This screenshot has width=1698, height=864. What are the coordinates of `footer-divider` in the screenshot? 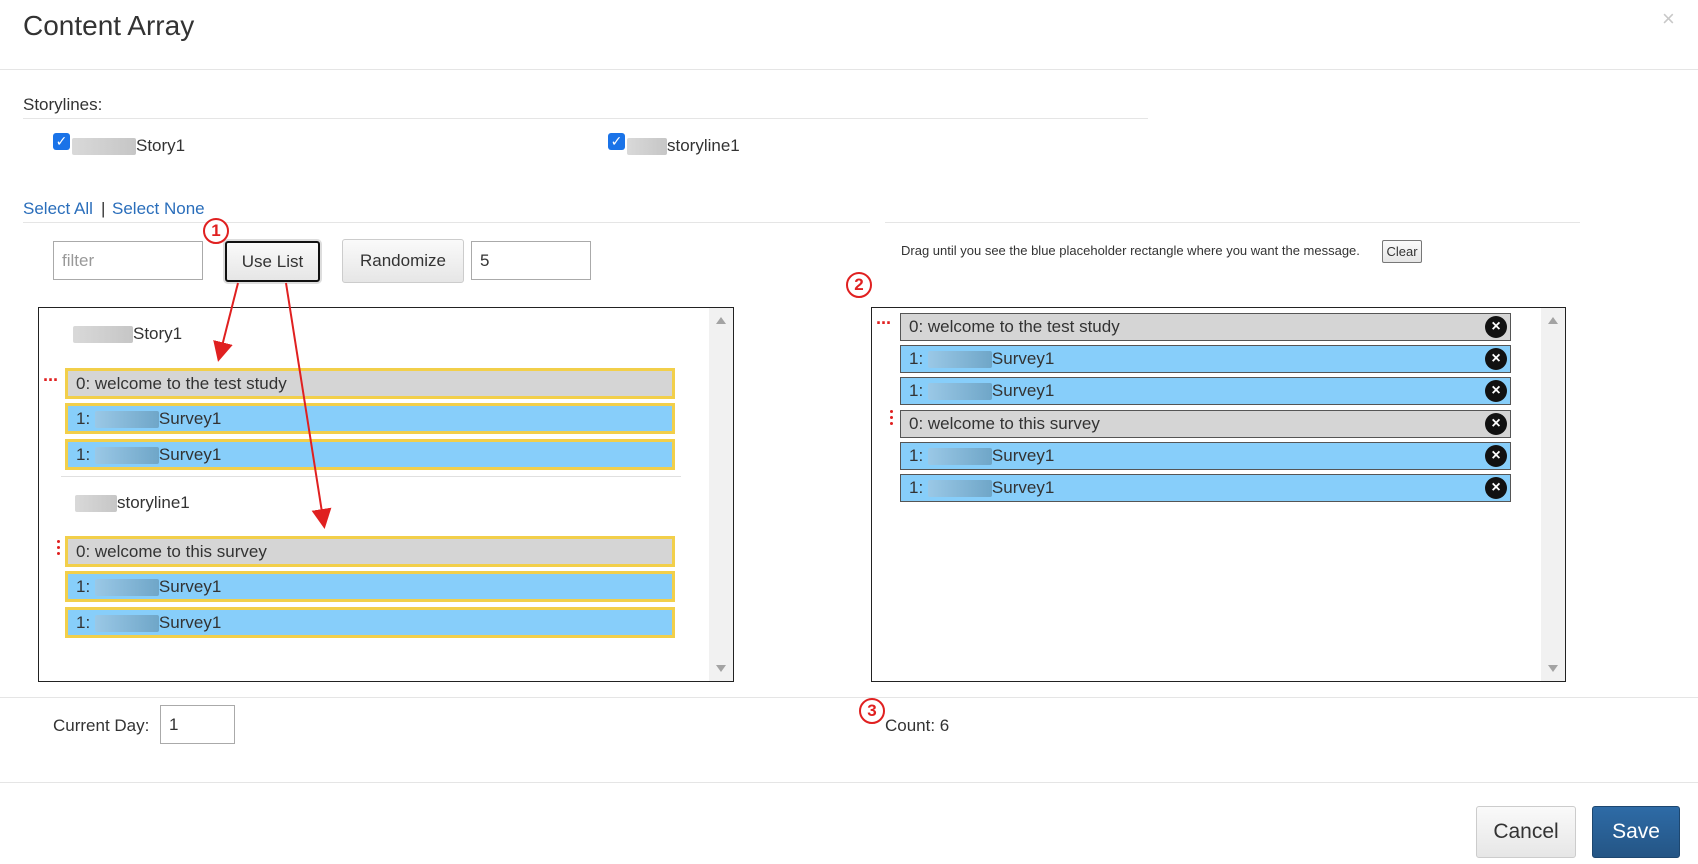 It's located at (849, 782).